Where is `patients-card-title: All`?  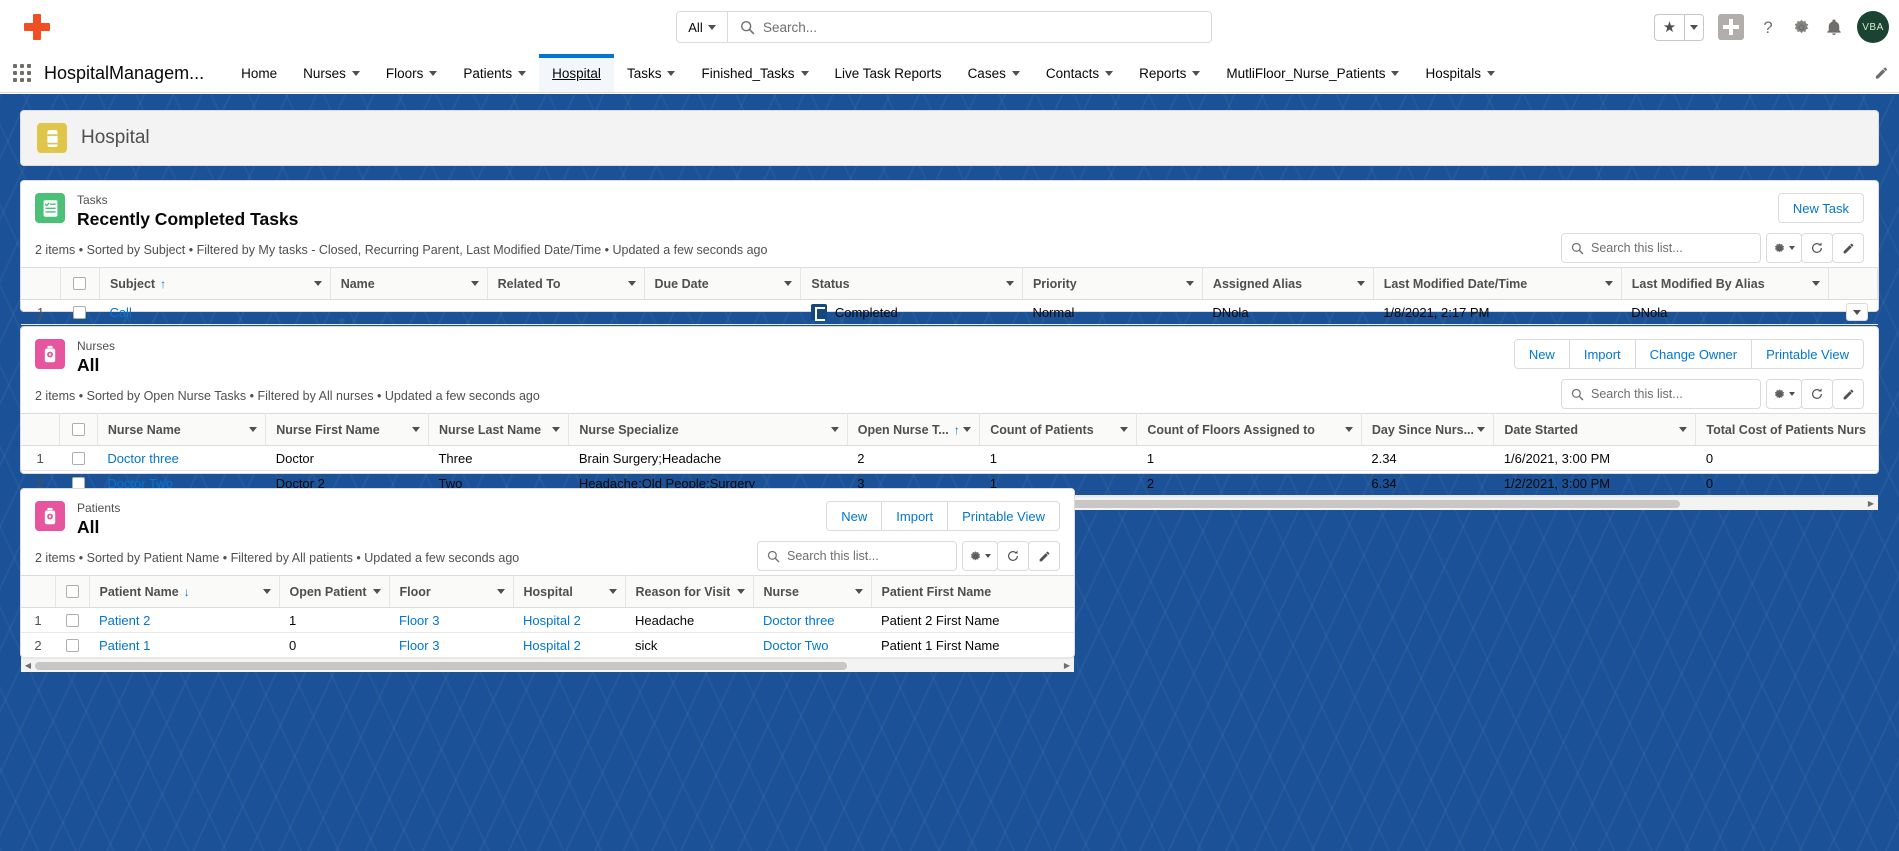
patients-card-title: All is located at coordinates (98, 527).